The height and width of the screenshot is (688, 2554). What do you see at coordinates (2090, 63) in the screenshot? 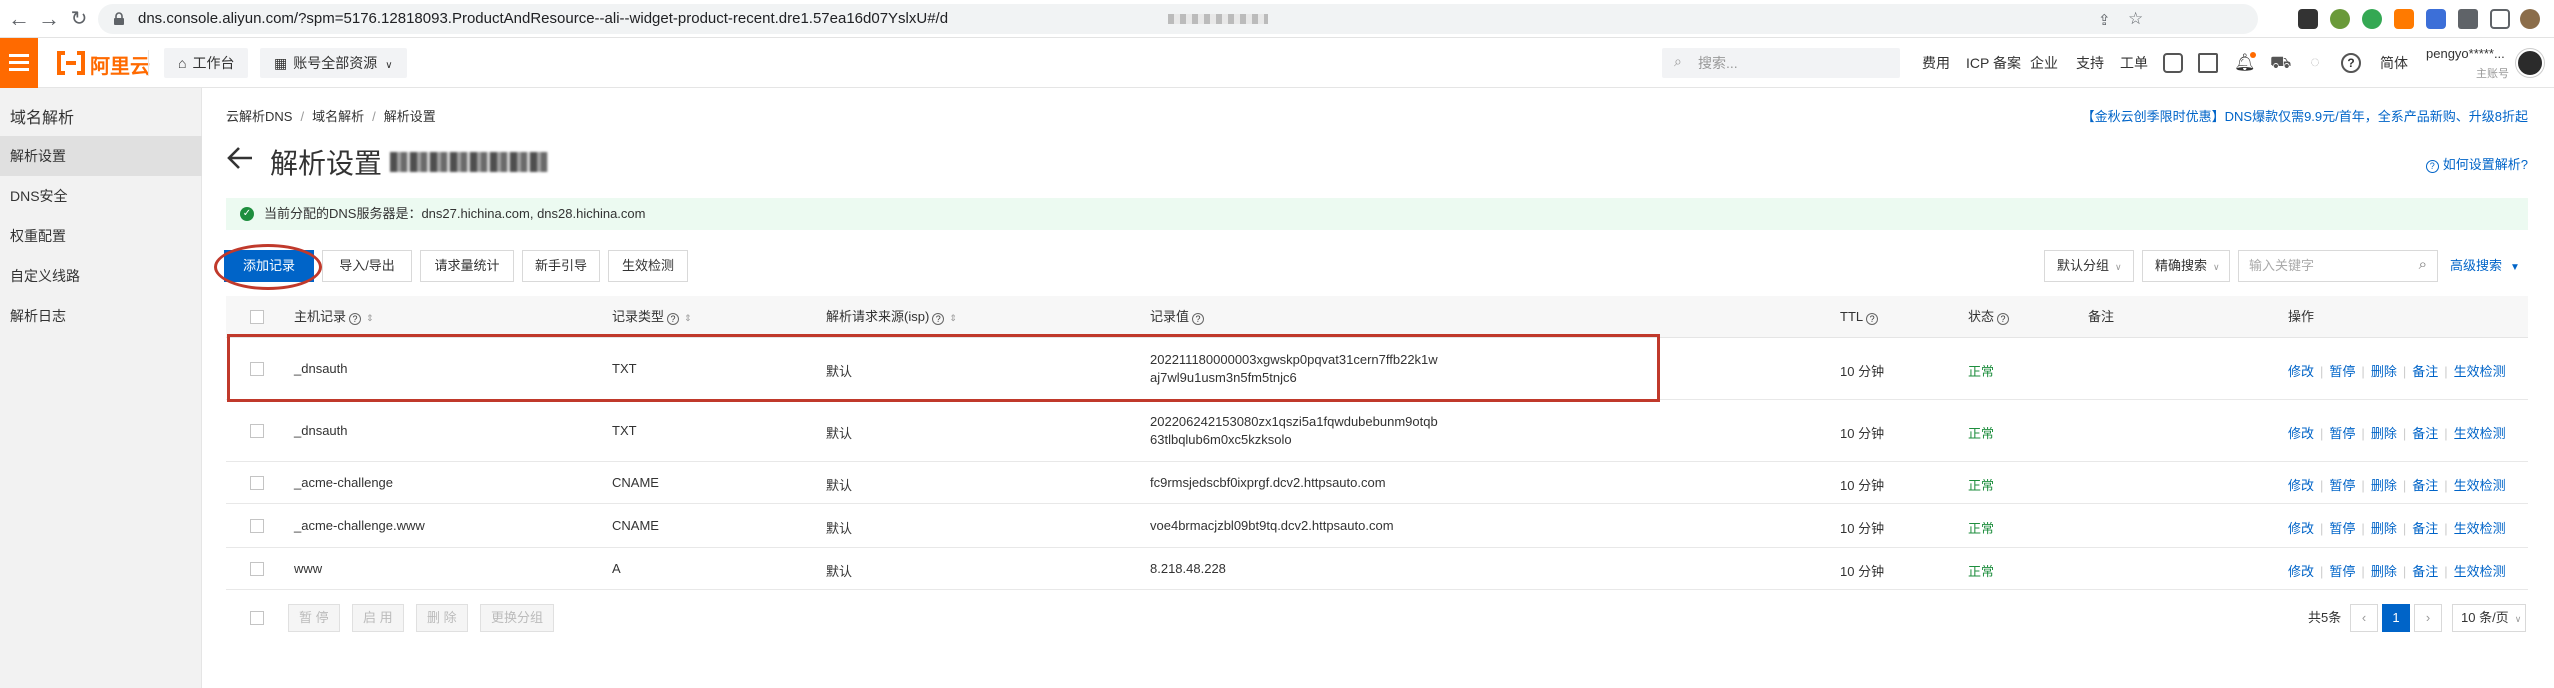
I see `link-support: 支持` at bounding box center [2090, 63].